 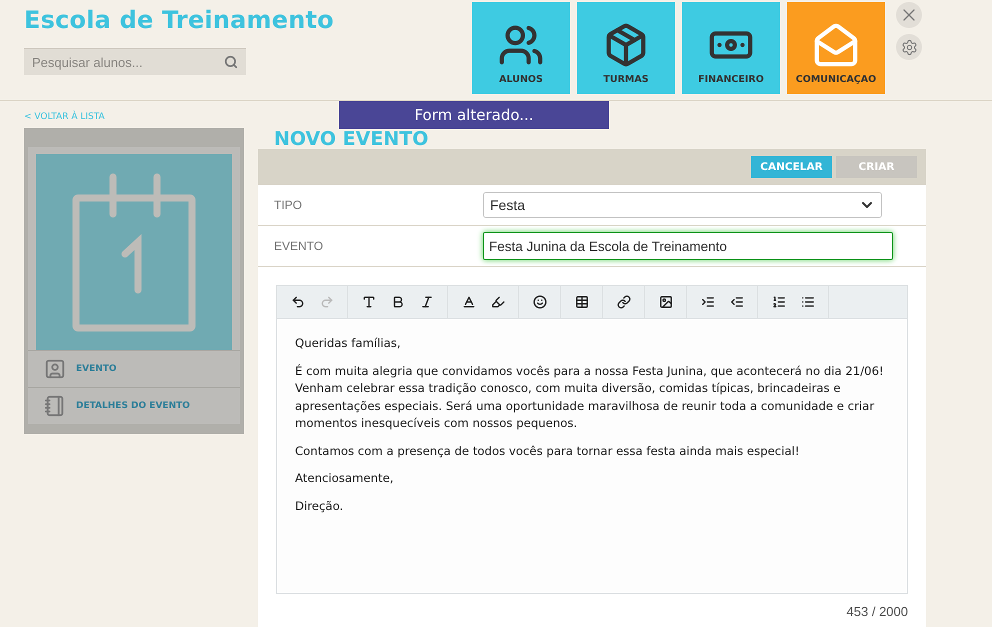 I want to click on nav-tile: FINANCEIRO, so click(x=731, y=48).